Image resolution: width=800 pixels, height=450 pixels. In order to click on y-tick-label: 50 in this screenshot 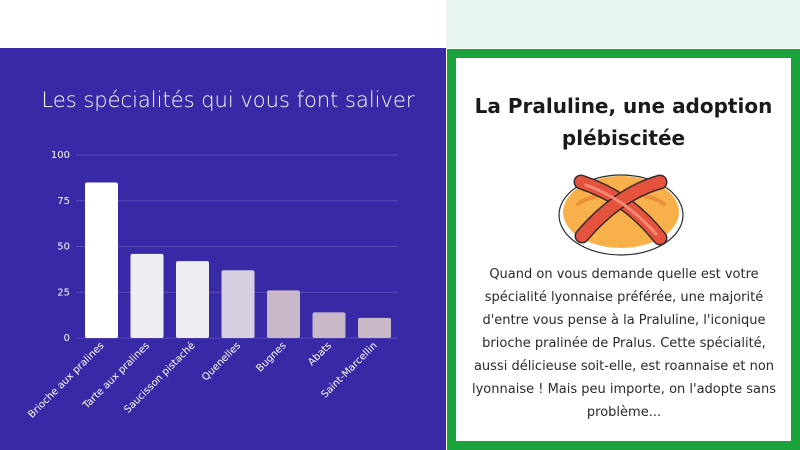, I will do `click(63, 247)`.